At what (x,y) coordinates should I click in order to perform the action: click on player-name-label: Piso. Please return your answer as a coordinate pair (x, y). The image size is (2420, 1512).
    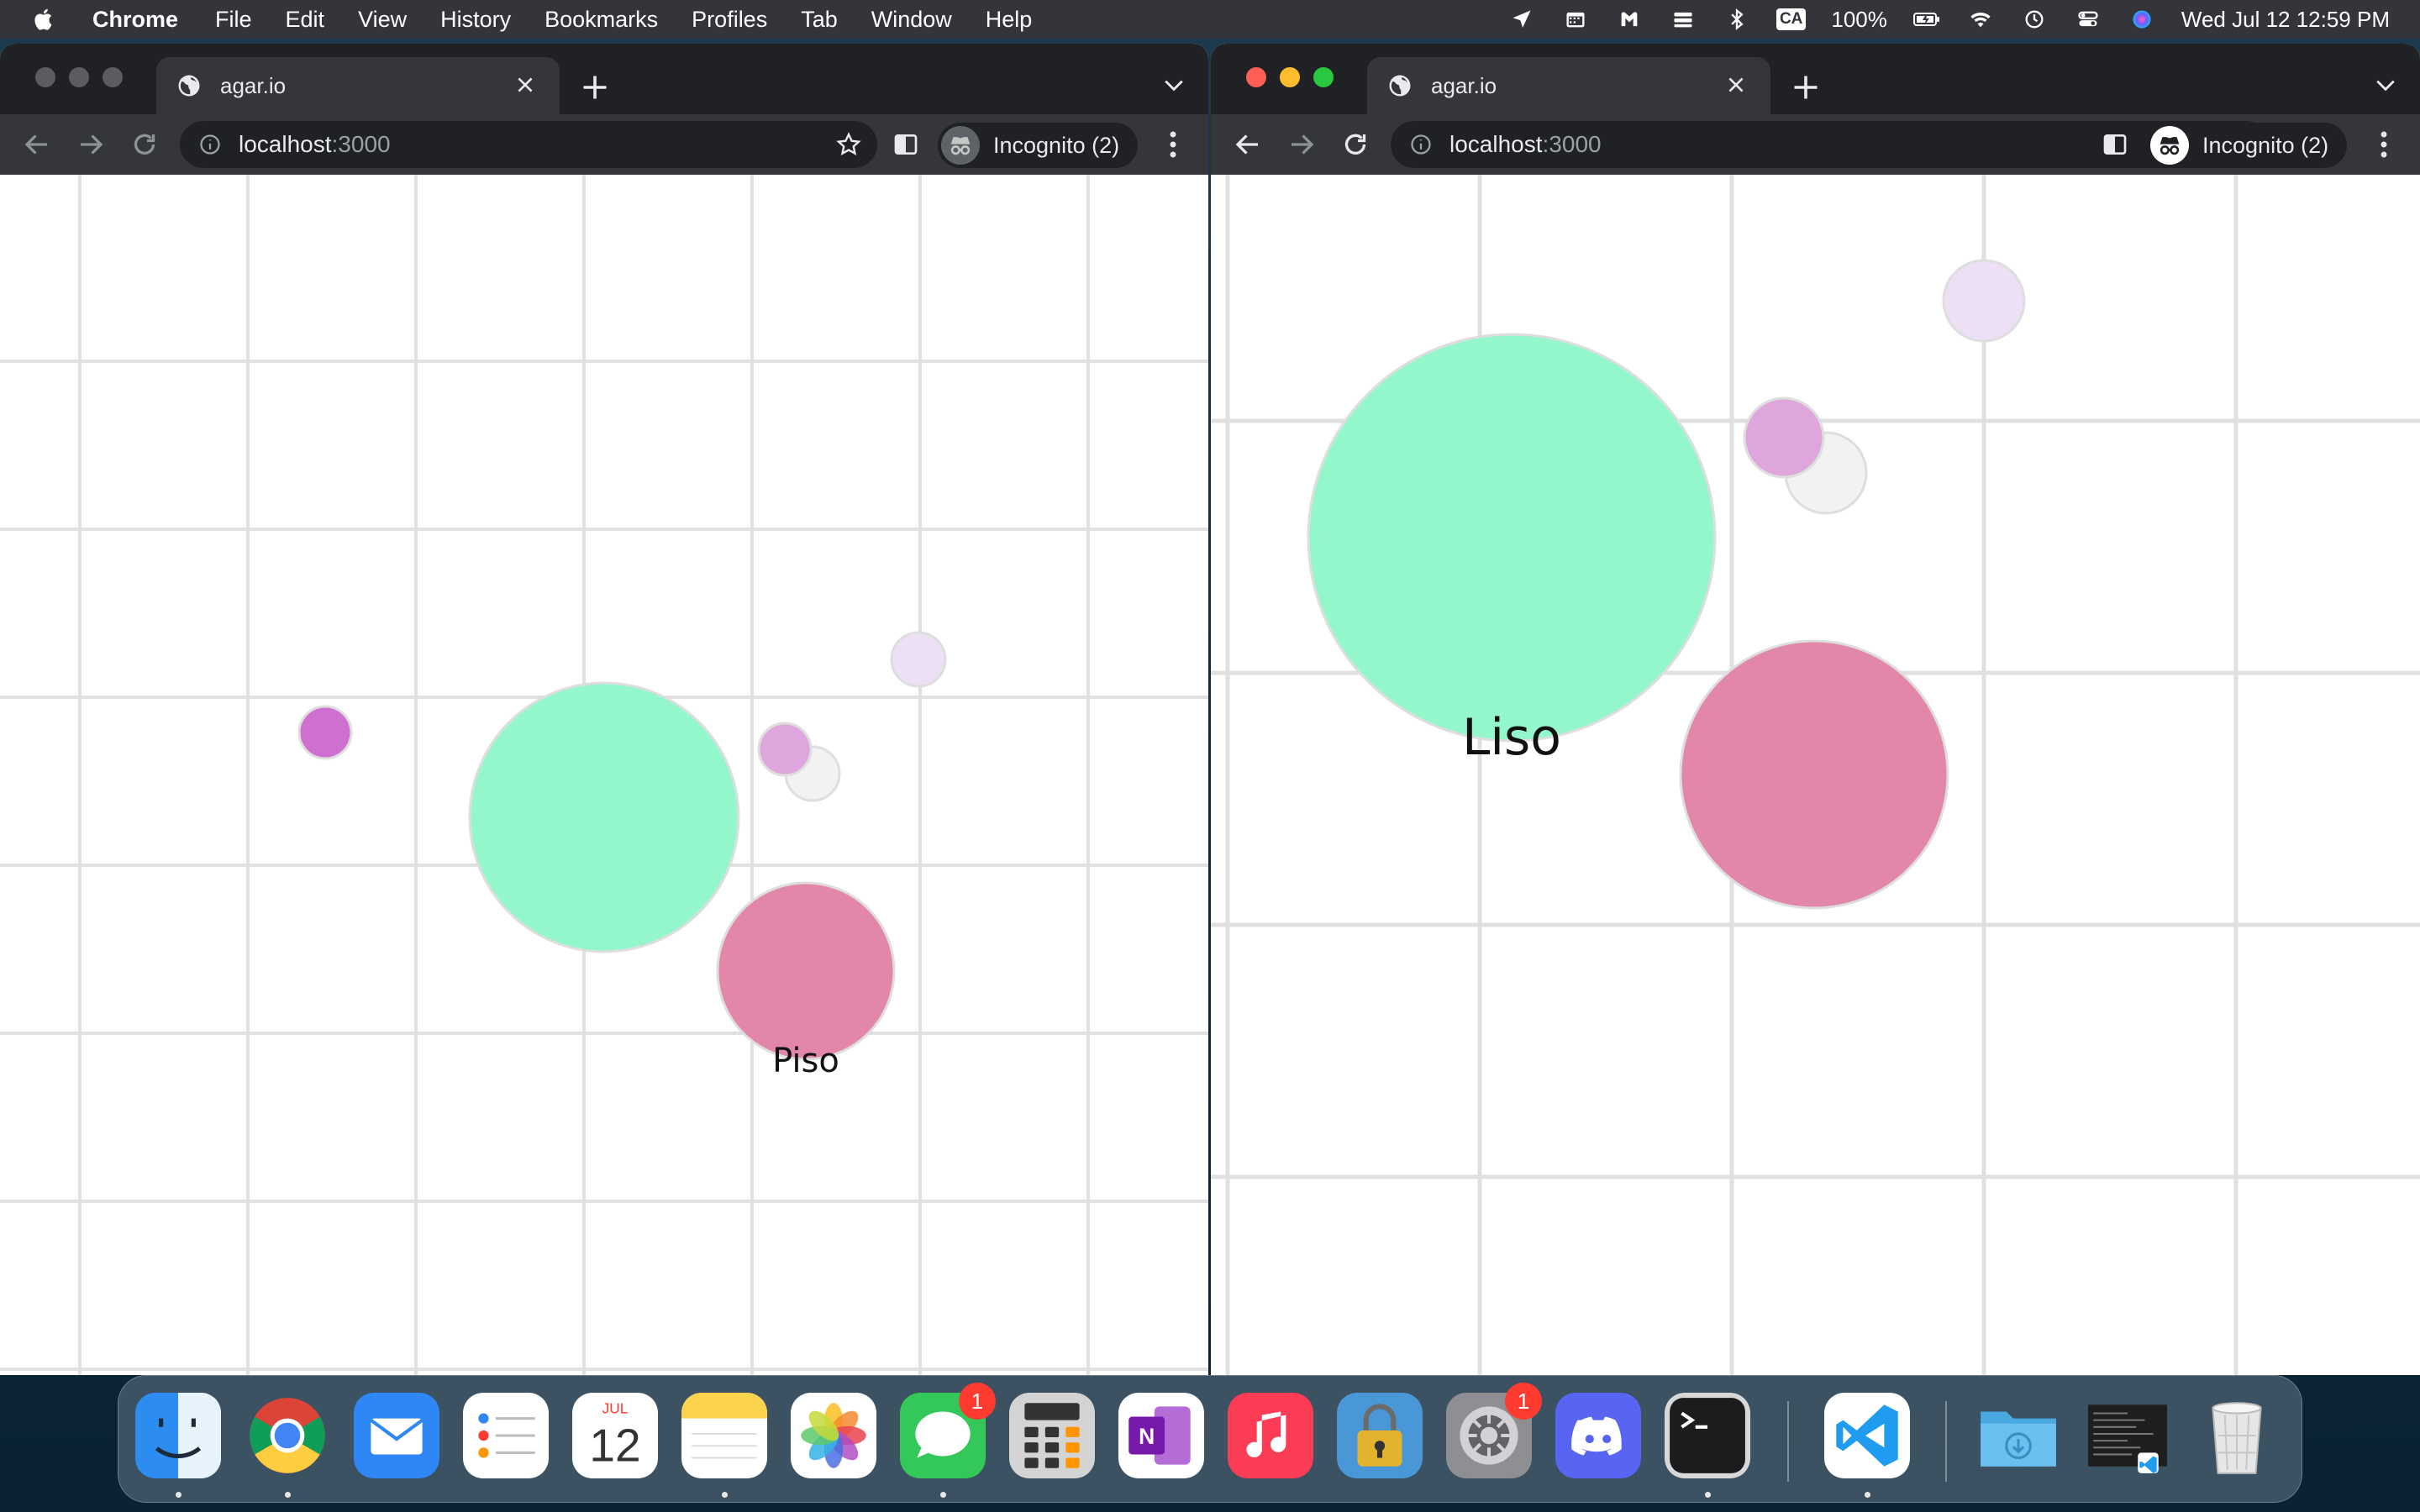
    Looking at the image, I should click on (805, 1061).